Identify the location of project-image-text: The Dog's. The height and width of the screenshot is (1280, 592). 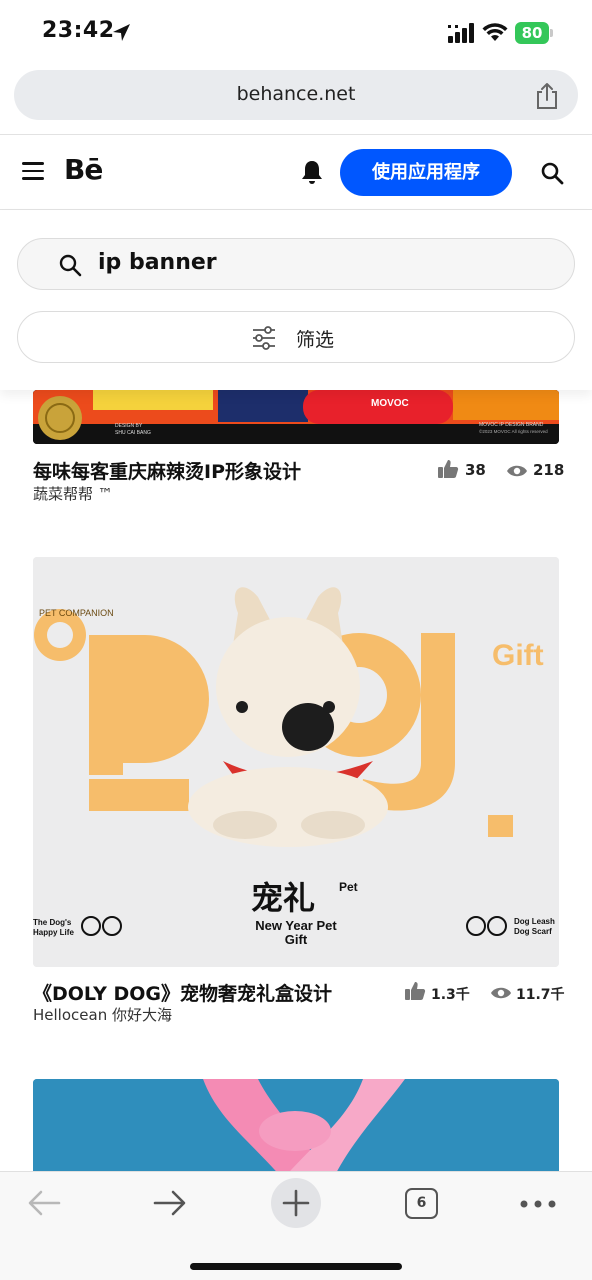
(52, 922).